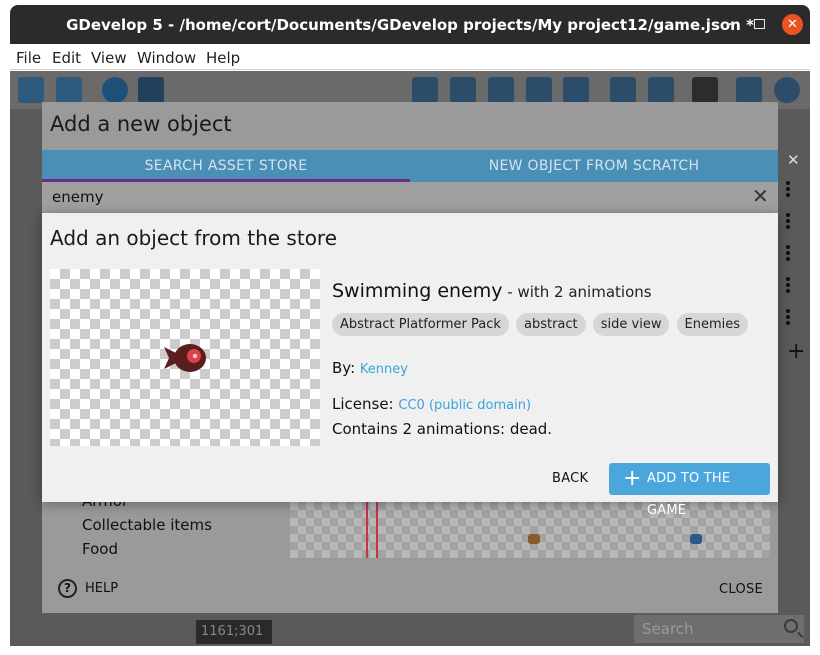 The width and height of the screenshot is (820, 655). What do you see at coordinates (539, 90) in the screenshot?
I see `instances-list-icon` at bounding box center [539, 90].